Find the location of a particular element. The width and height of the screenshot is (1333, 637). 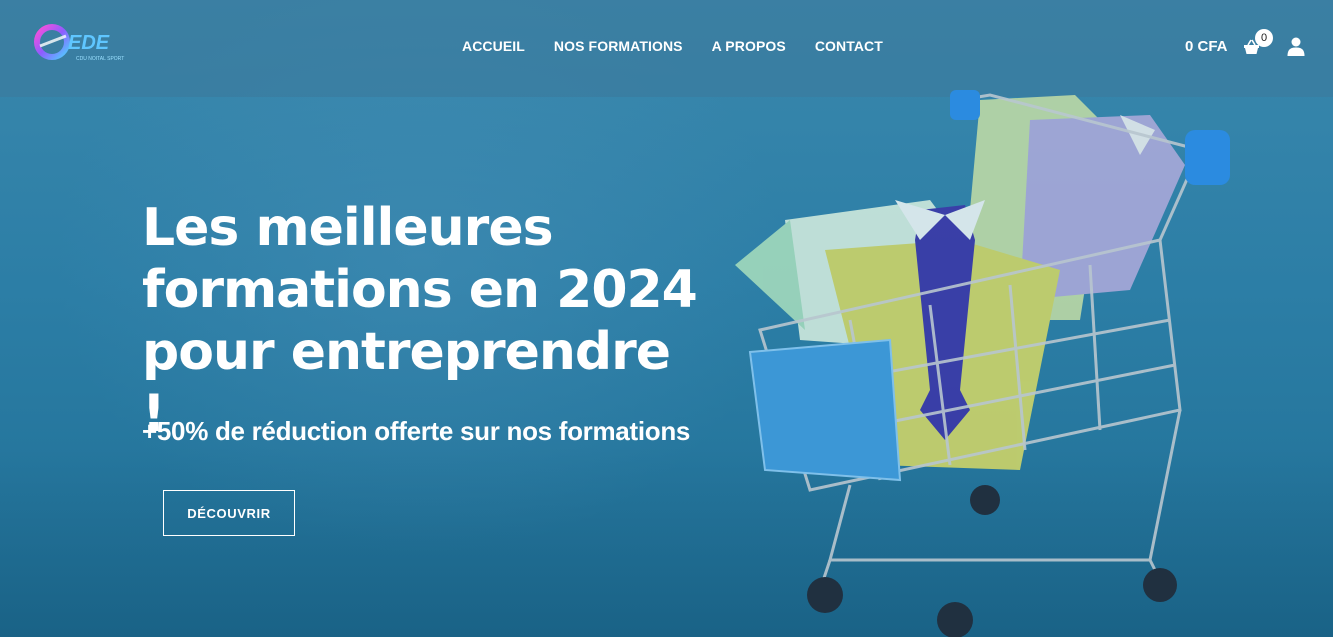

main-nav: ACCUEIL NOS FORMATIONS A PROPOS CONTACT is located at coordinates (672, 48).